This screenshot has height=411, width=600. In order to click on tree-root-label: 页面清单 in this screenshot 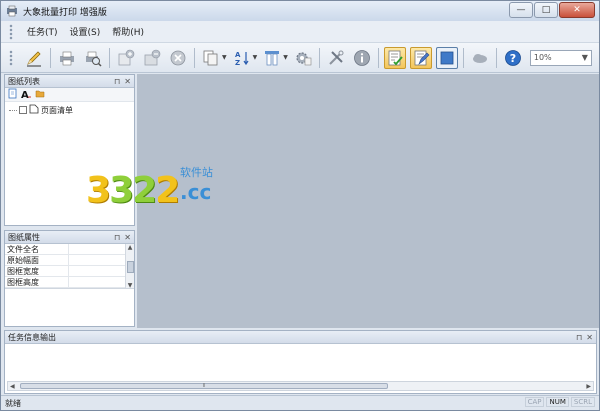, I will do `click(57, 110)`.